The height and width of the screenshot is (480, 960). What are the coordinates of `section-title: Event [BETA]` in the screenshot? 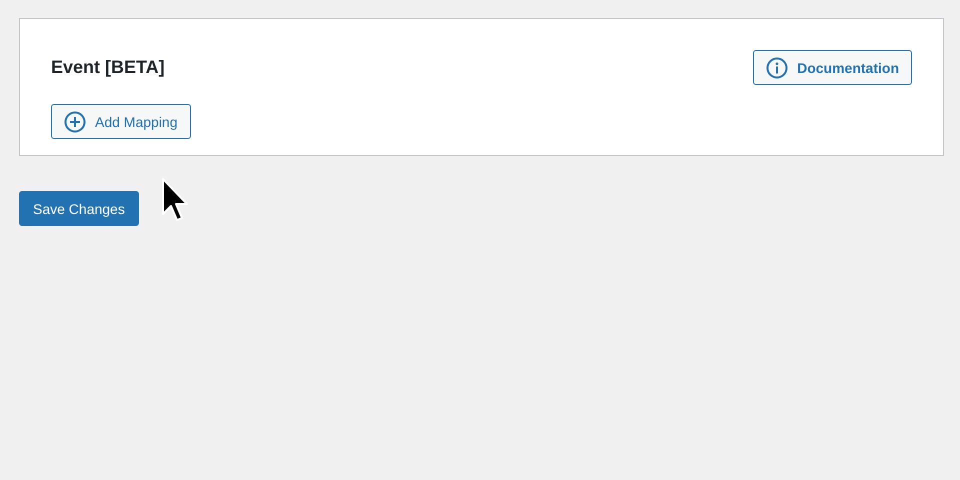 It's located at (108, 67).